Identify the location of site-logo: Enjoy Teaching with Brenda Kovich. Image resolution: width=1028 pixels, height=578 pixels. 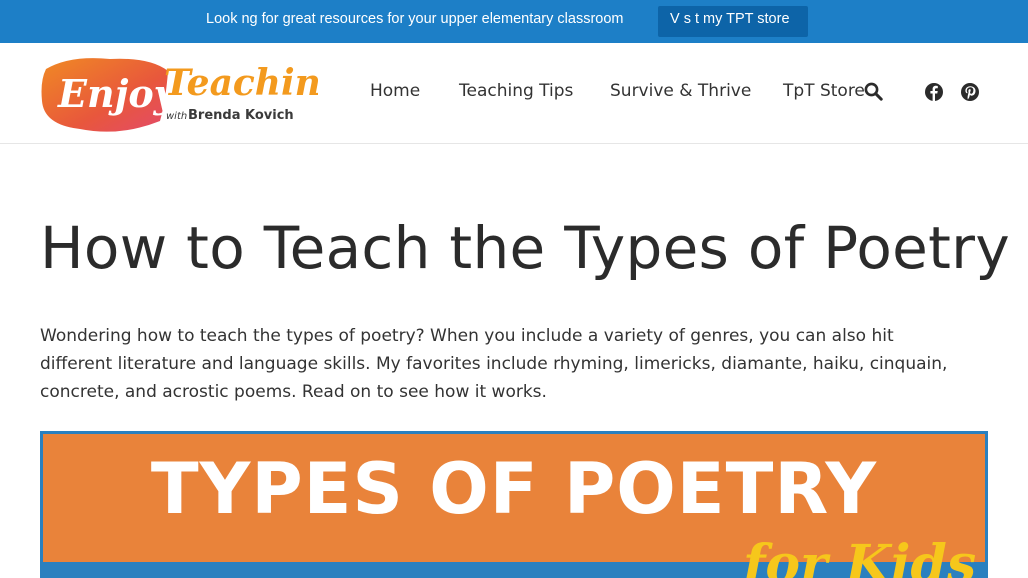
(179, 93).